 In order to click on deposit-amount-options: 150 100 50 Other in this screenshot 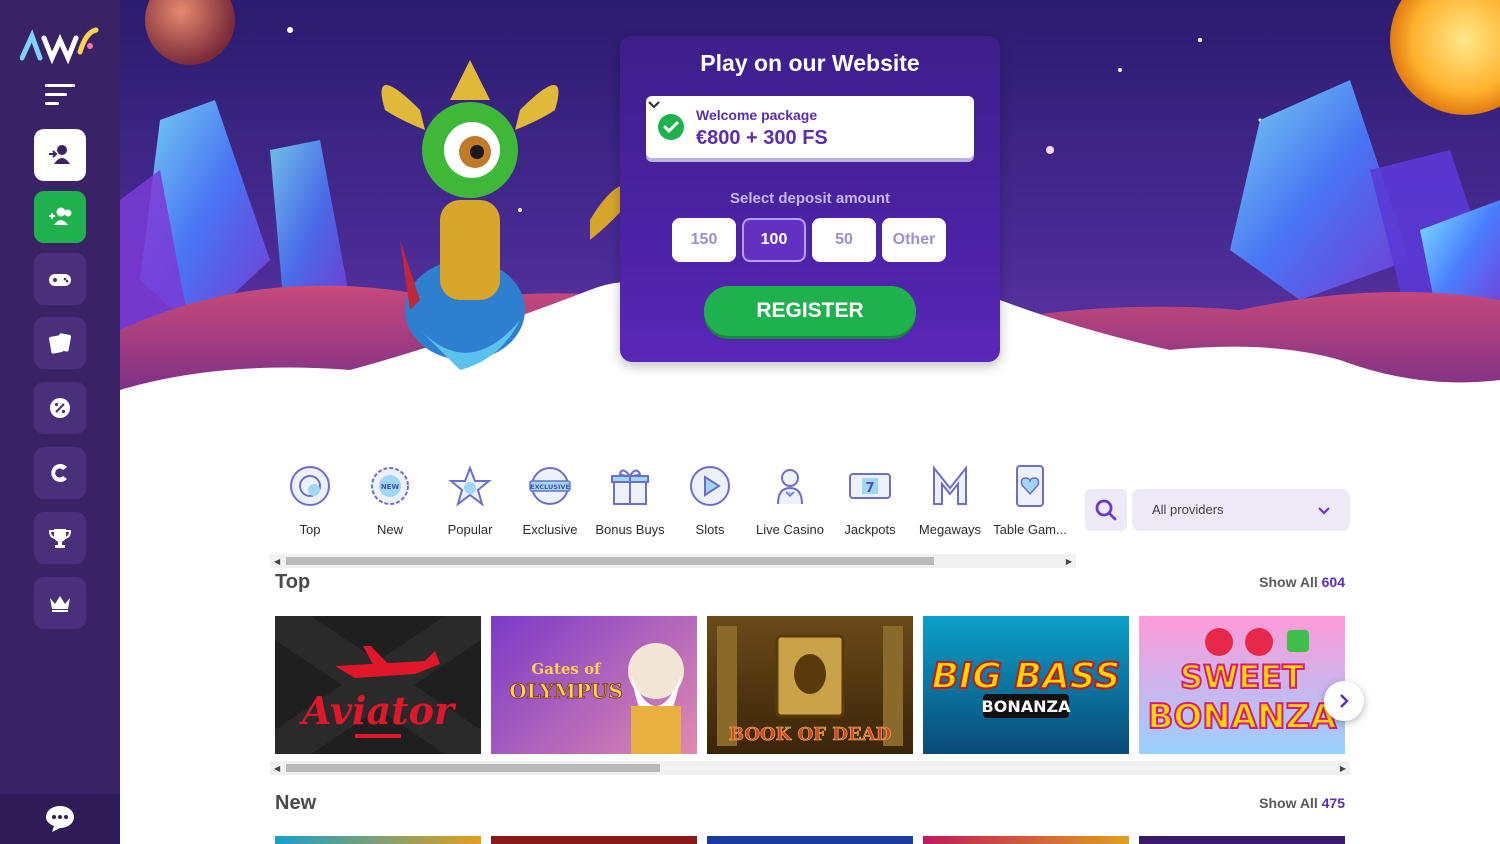, I will do `click(809, 240)`.